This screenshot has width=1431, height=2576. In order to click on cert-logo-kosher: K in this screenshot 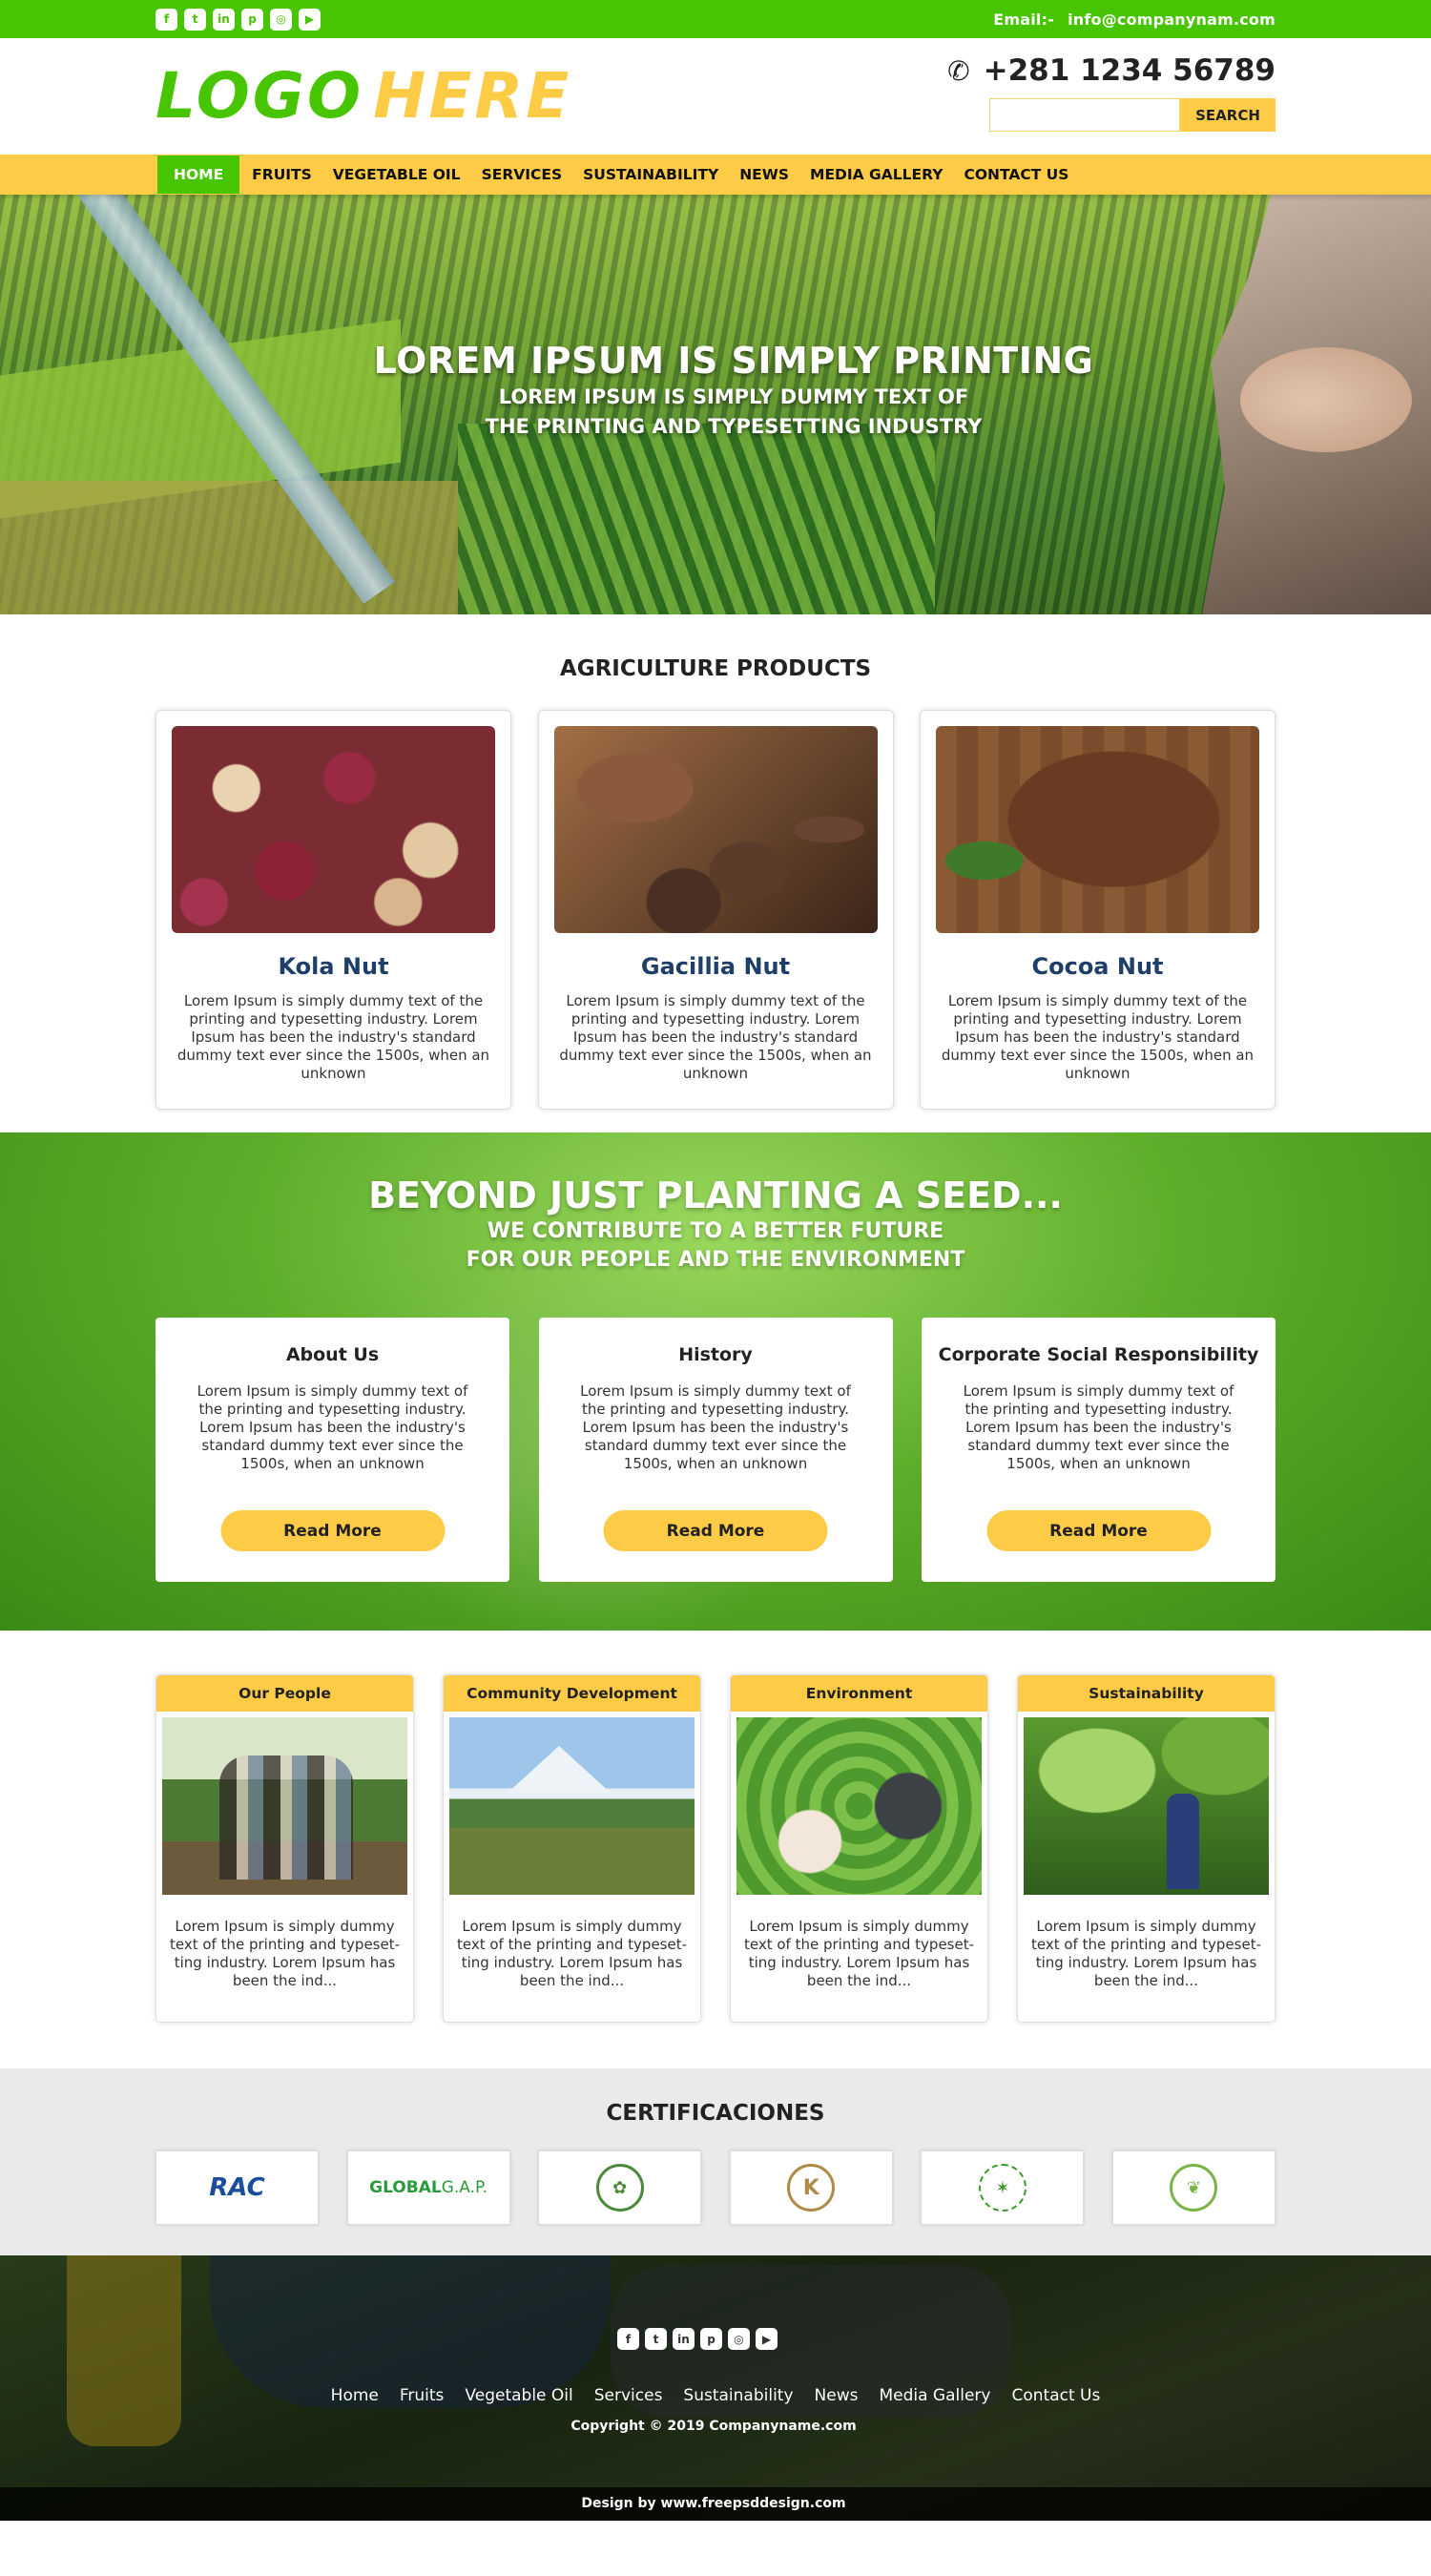, I will do `click(811, 2187)`.